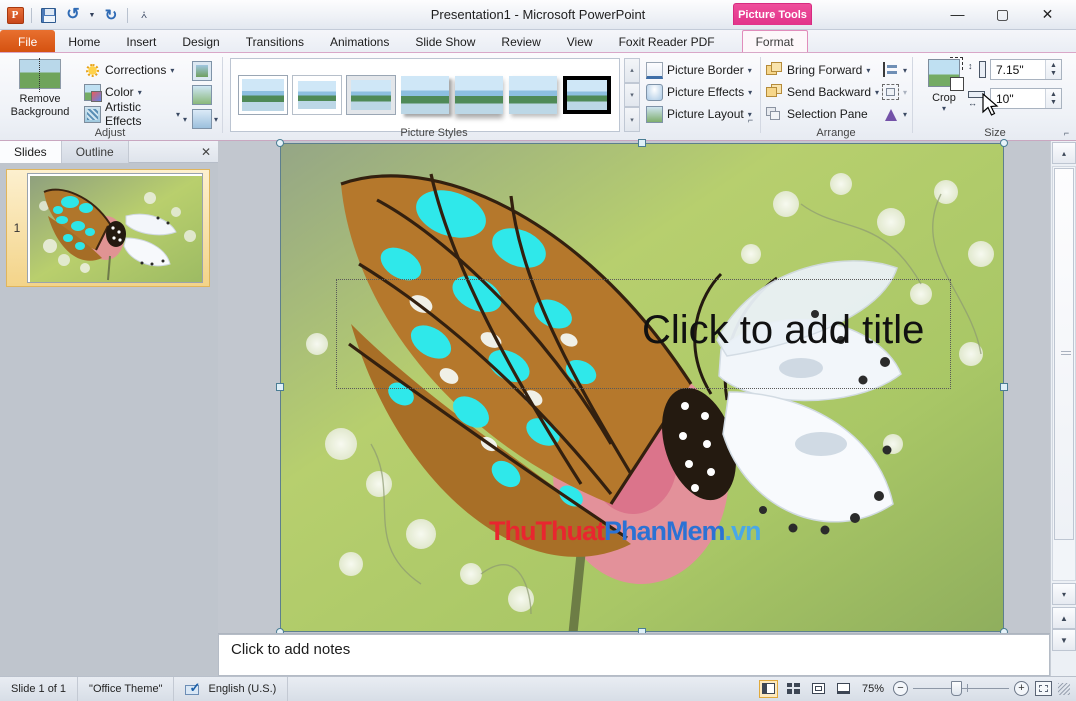  I want to click on shape-height-spinner: ▲ ▼, so click(1053, 69).